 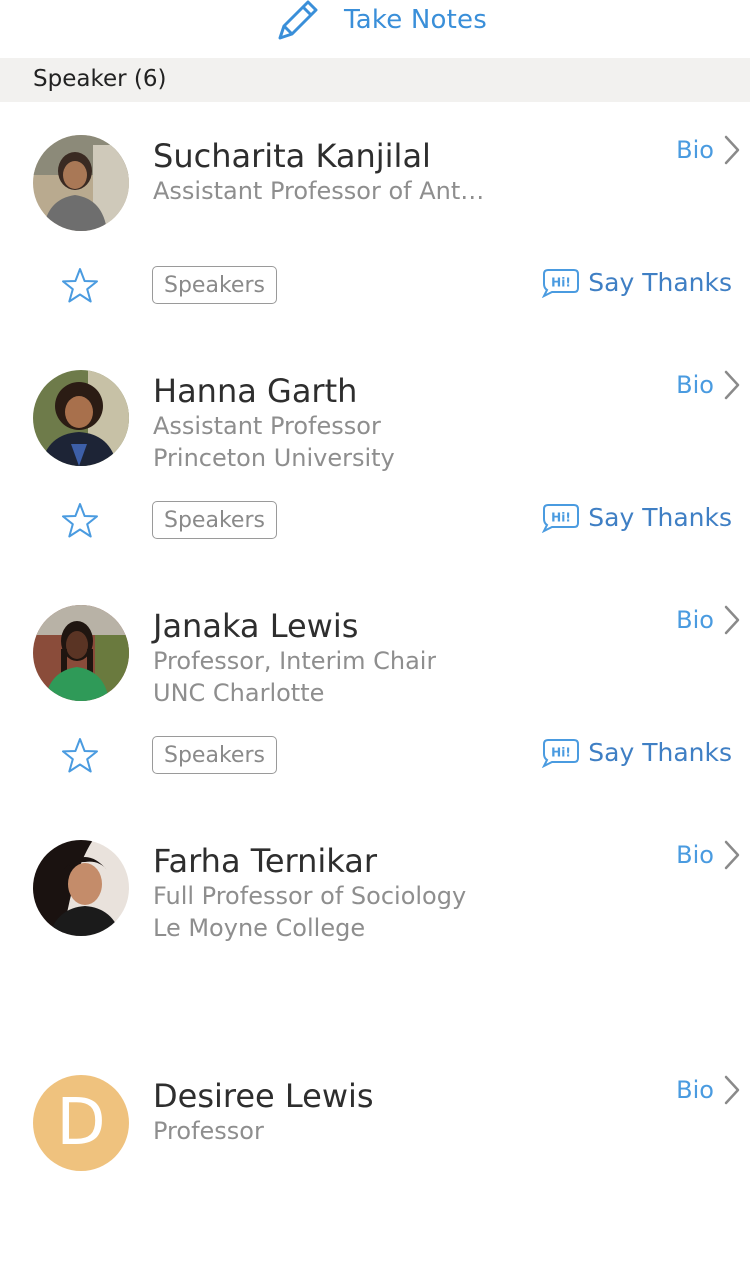 What do you see at coordinates (256, 626) in the screenshot?
I see `speaker-name: Janaka Lewis` at bounding box center [256, 626].